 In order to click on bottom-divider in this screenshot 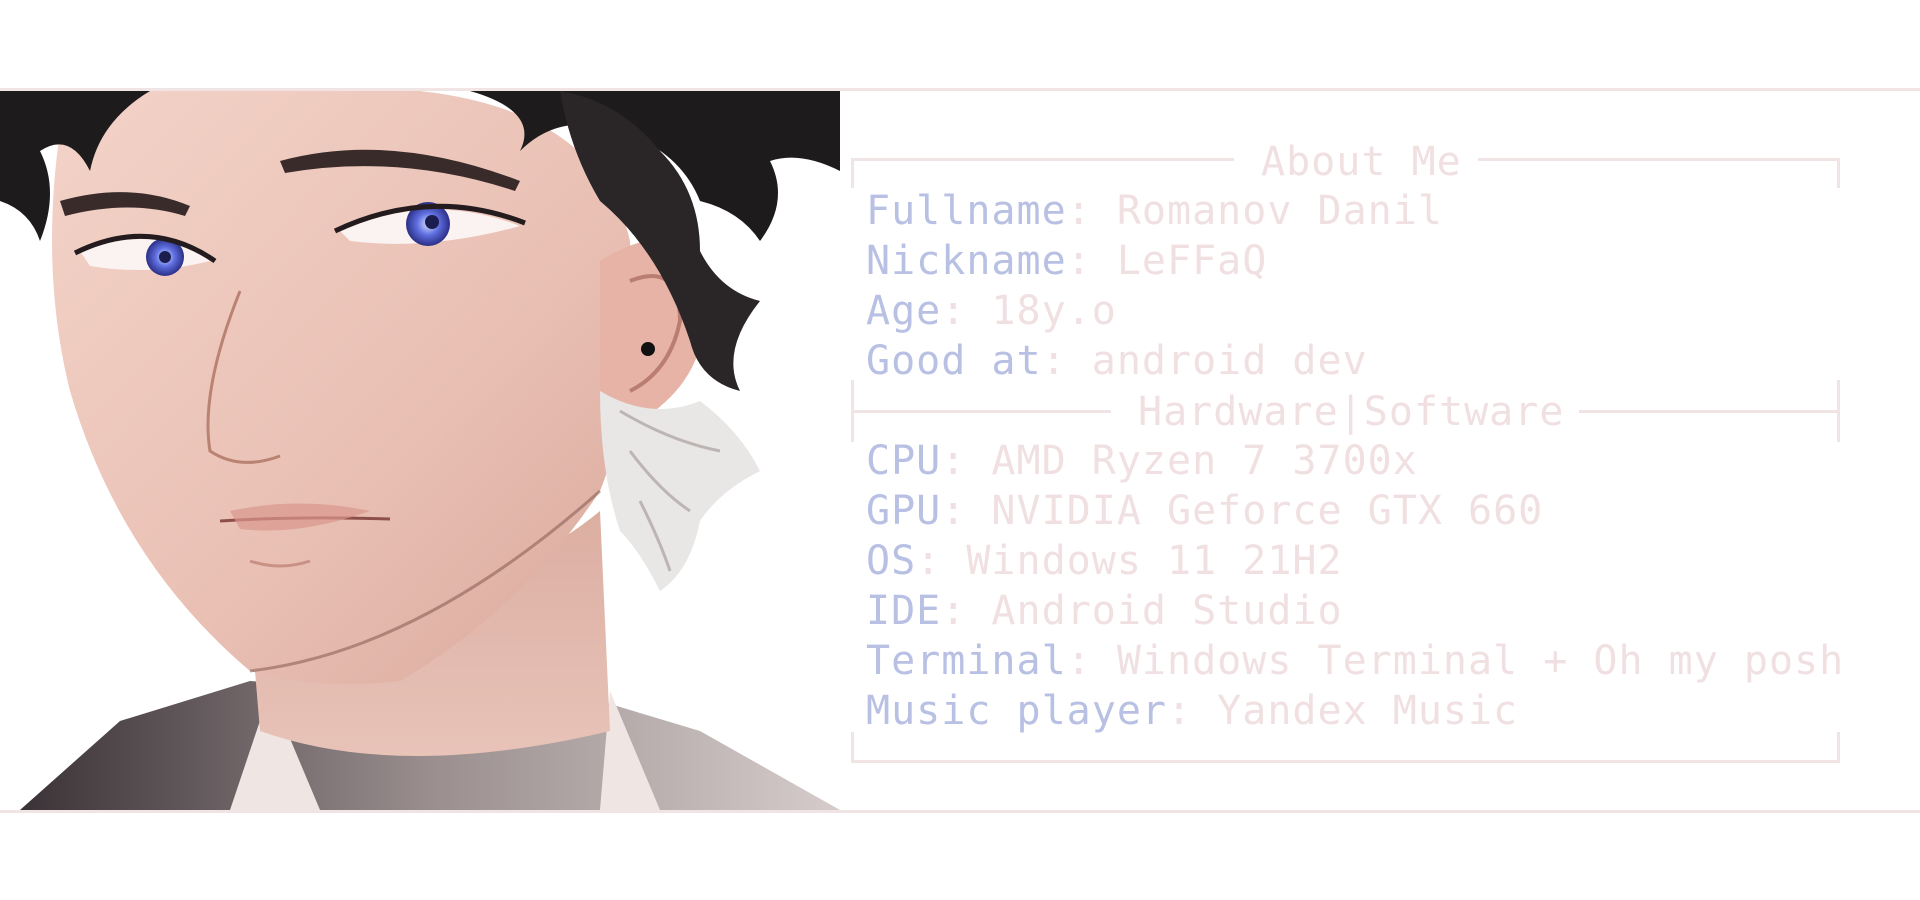, I will do `click(960, 811)`.